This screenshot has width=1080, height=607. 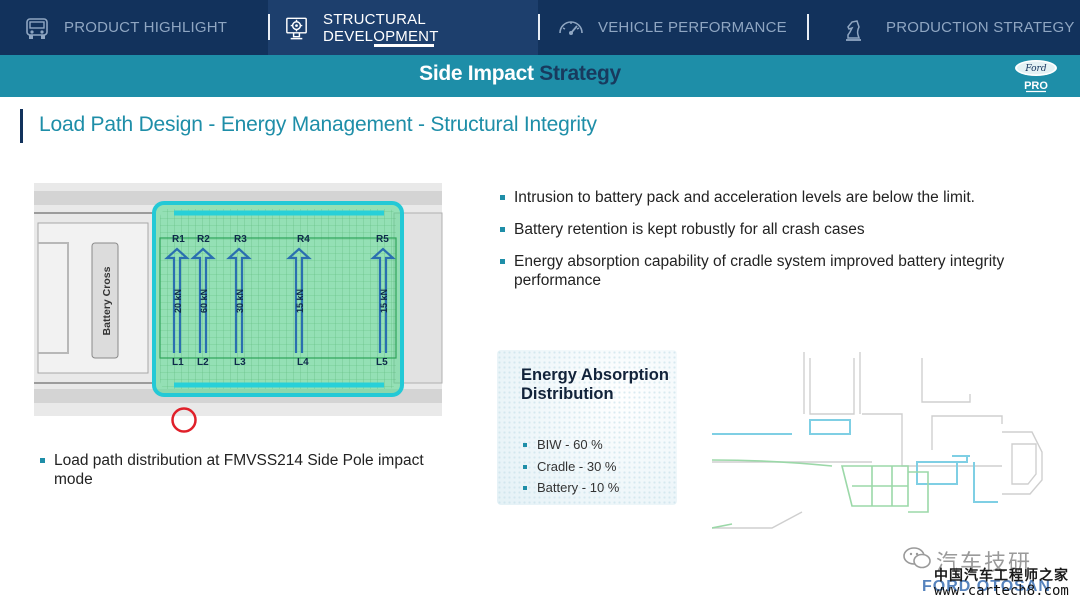 I want to click on force-label-4: 15 kN, so click(x=300, y=301).